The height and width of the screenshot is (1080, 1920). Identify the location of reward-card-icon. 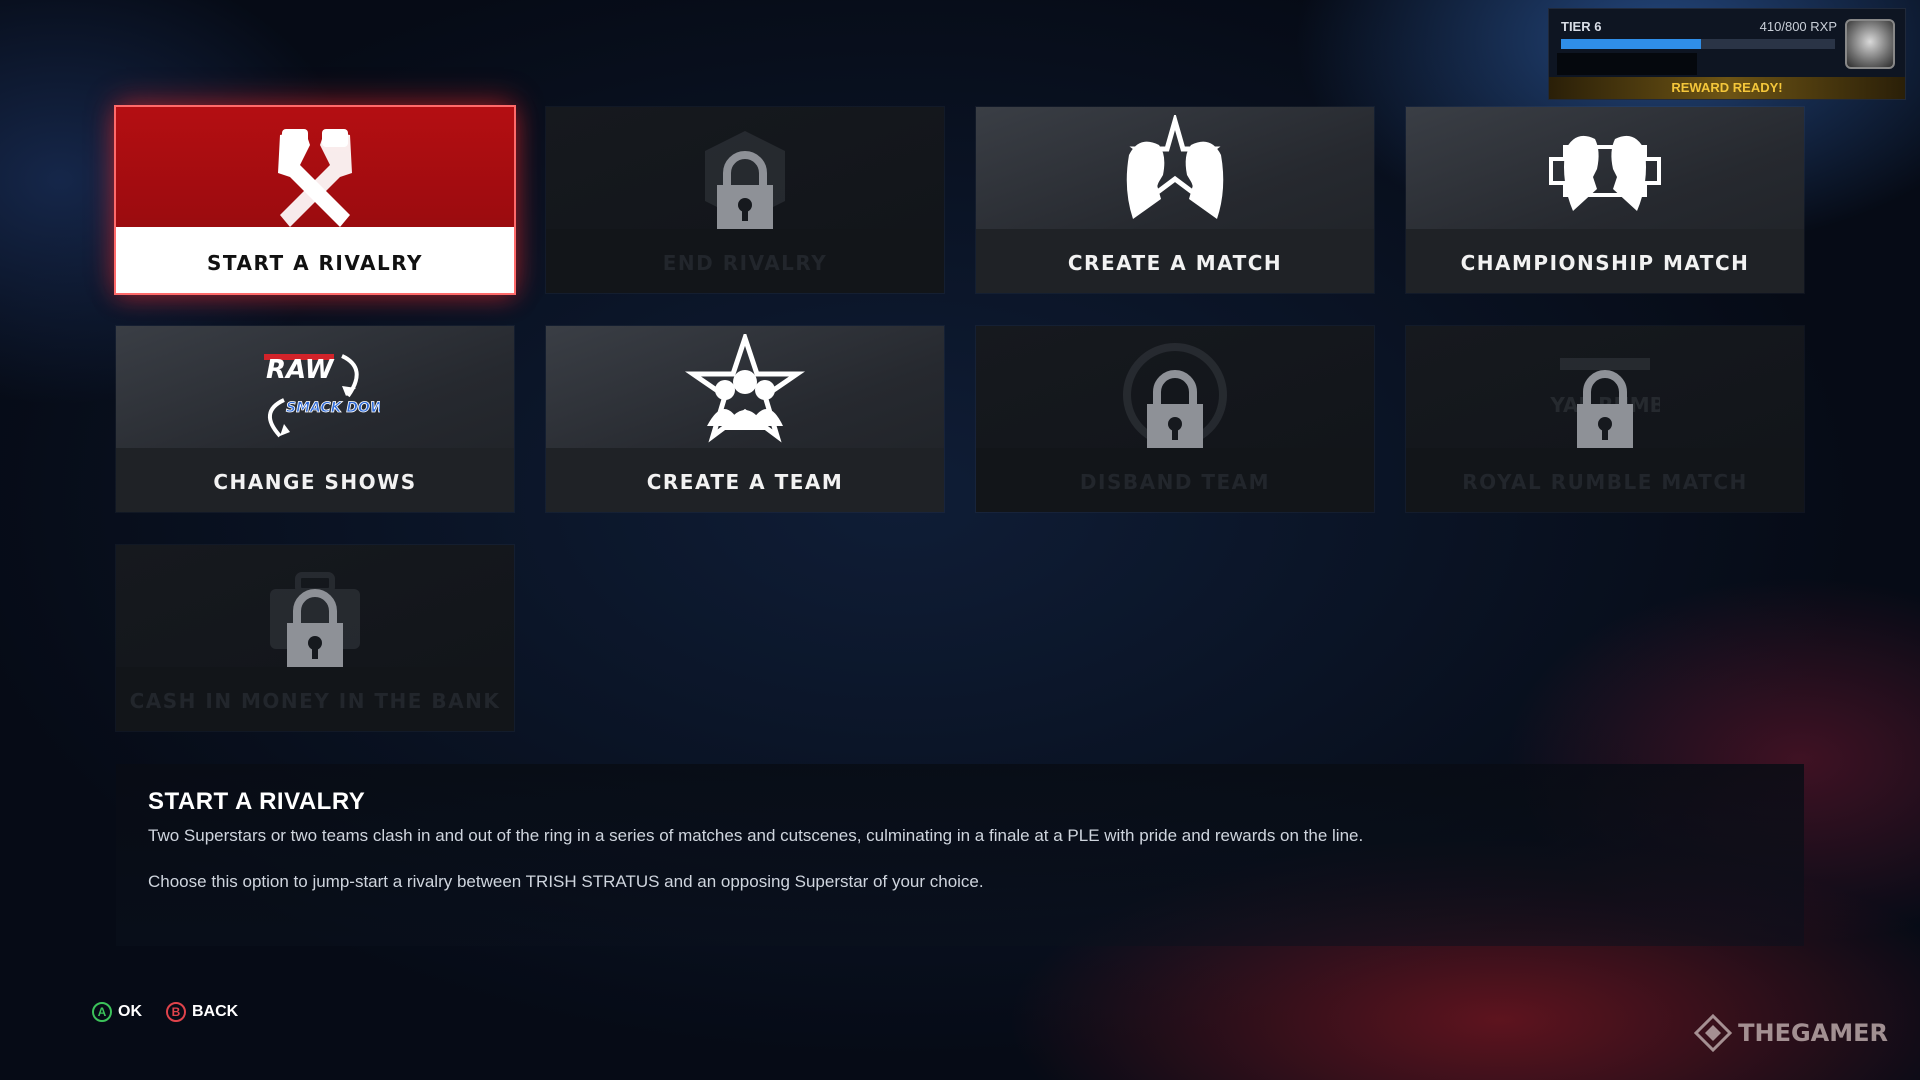
(1870, 44).